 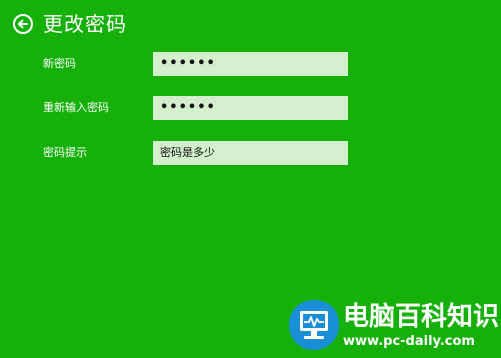 I want to click on arrow-left-circle-icon, so click(x=23, y=24).